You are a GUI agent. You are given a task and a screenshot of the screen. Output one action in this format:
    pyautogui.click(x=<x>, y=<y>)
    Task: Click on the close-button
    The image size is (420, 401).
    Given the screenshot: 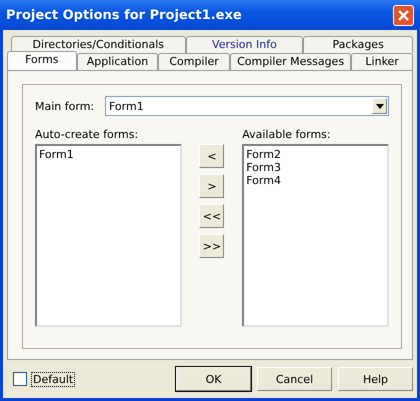 What is the action you would take?
    pyautogui.click(x=403, y=15)
    